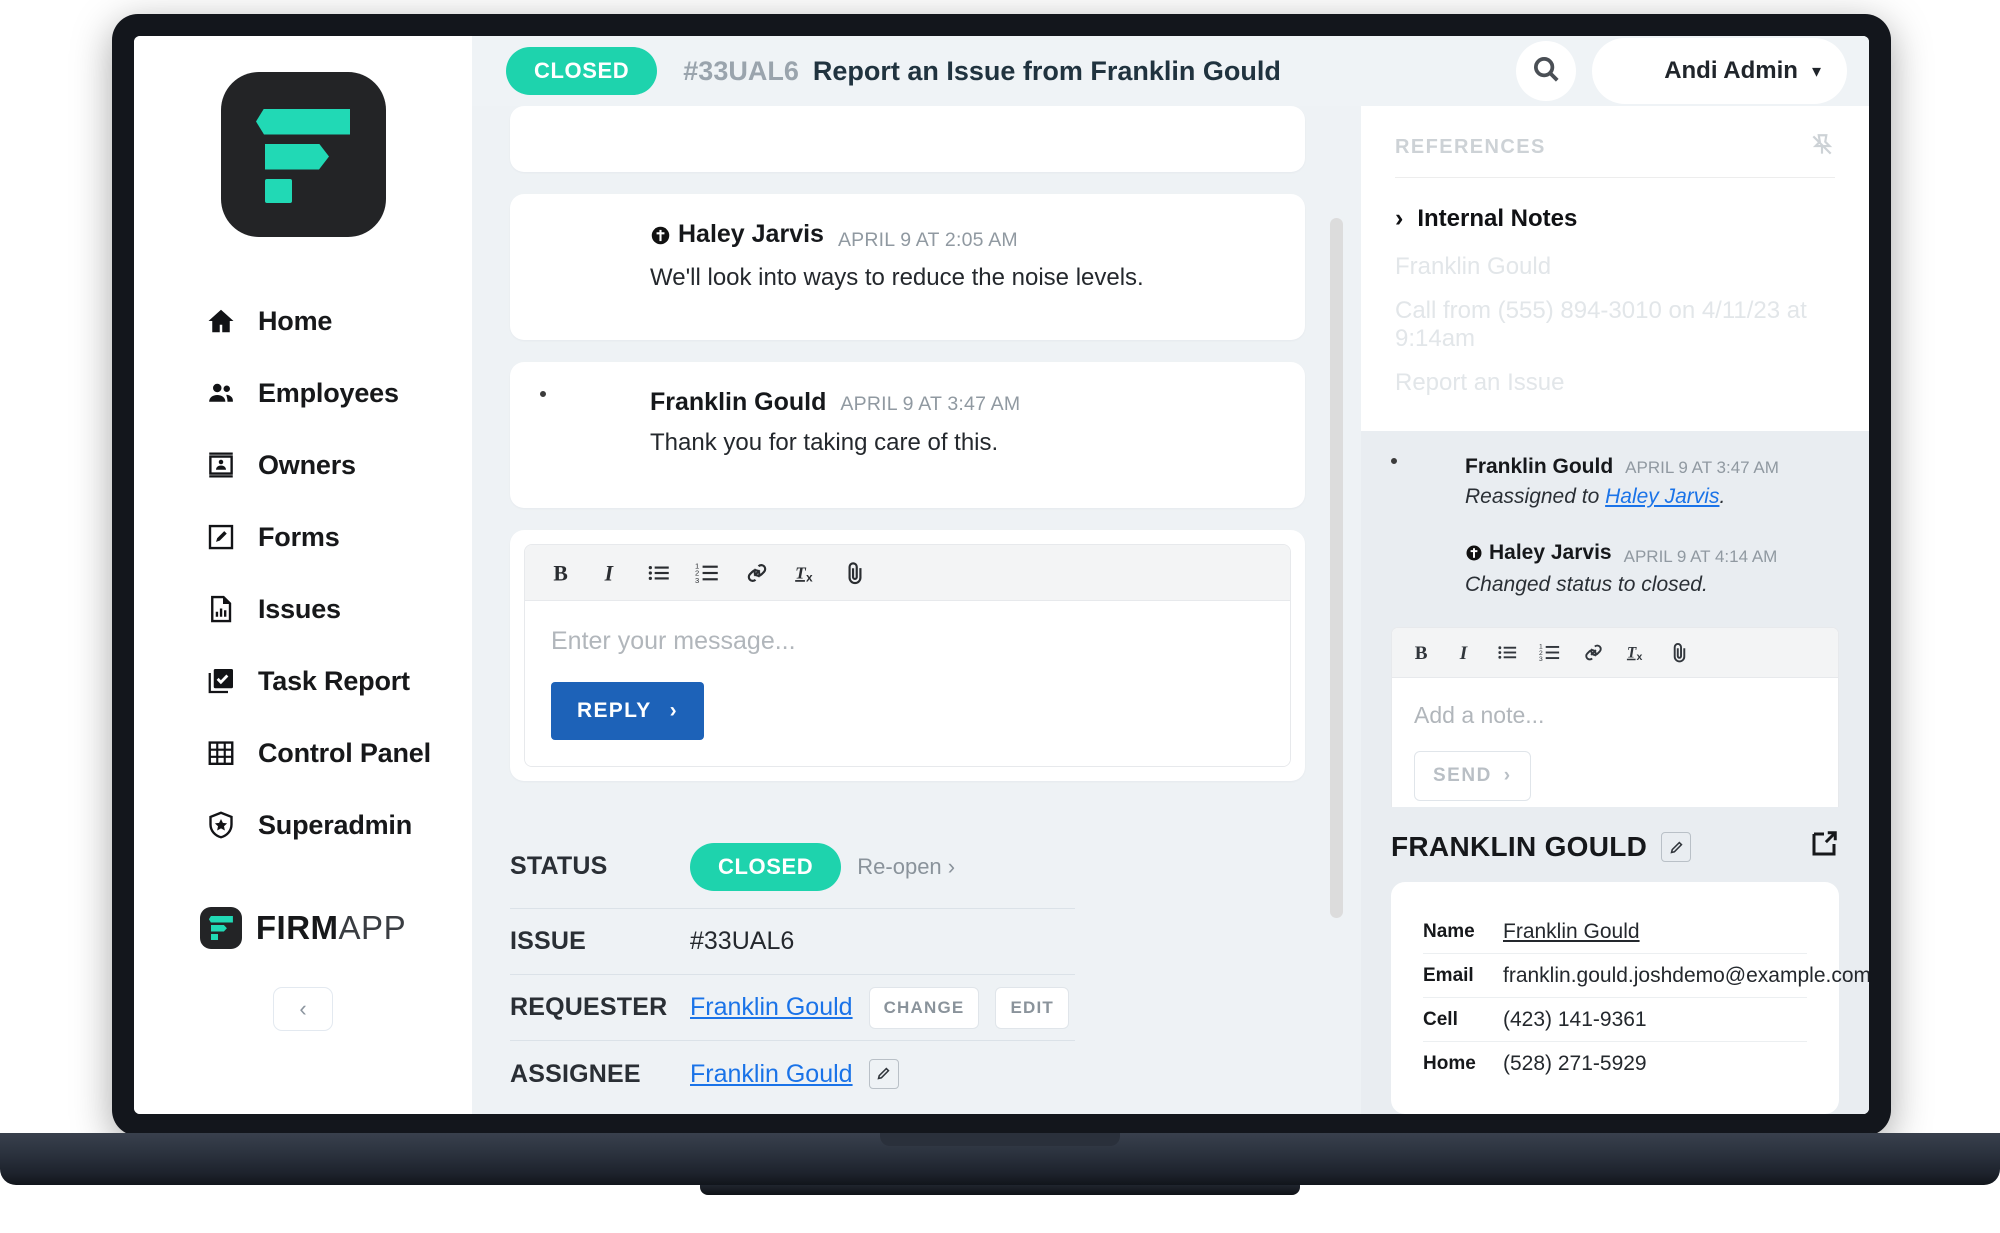 The width and height of the screenshot is (2000, 1233). Describe the element at coordinates (1032, 1007) in the screenshot. I see `edit-requester-button: EDIT` at that location.